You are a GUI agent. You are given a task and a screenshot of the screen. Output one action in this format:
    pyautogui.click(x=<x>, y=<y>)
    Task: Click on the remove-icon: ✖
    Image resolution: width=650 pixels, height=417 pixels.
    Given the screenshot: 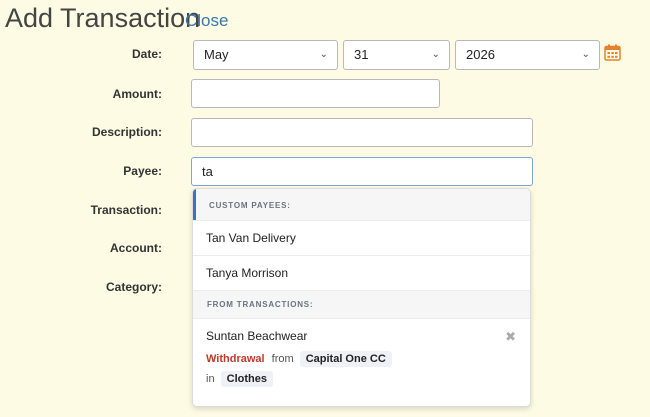 What is the action you would take?
    pyautogui.click(x=510, y=337)
    